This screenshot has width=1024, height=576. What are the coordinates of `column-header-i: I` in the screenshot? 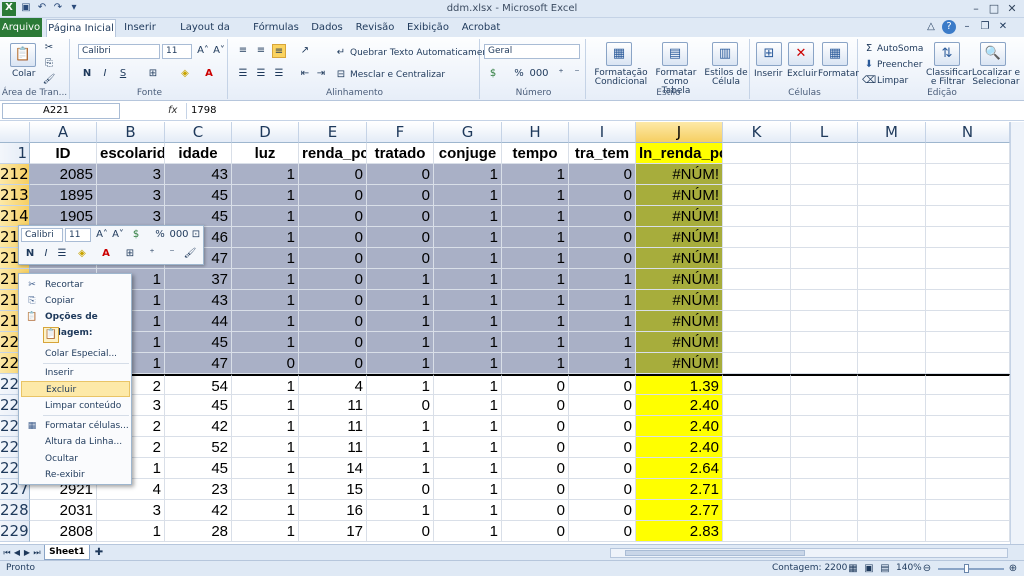 It's located at (602, 132).